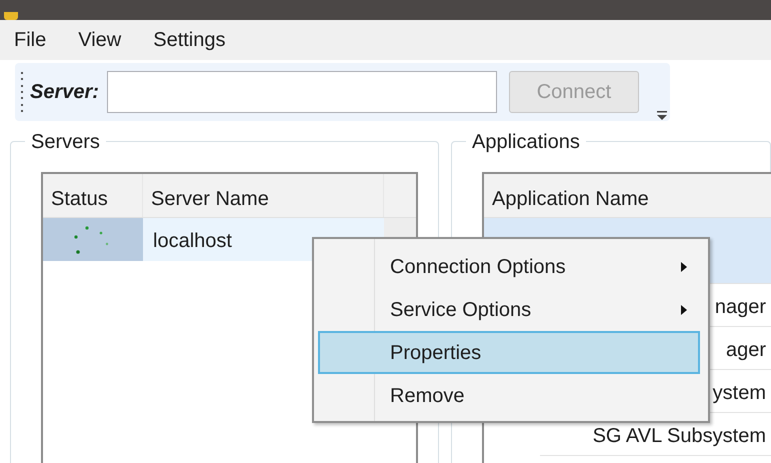 The width and height of the screenshot is (771, 463). I want to click on server-label: Server:, so click(64, 92).